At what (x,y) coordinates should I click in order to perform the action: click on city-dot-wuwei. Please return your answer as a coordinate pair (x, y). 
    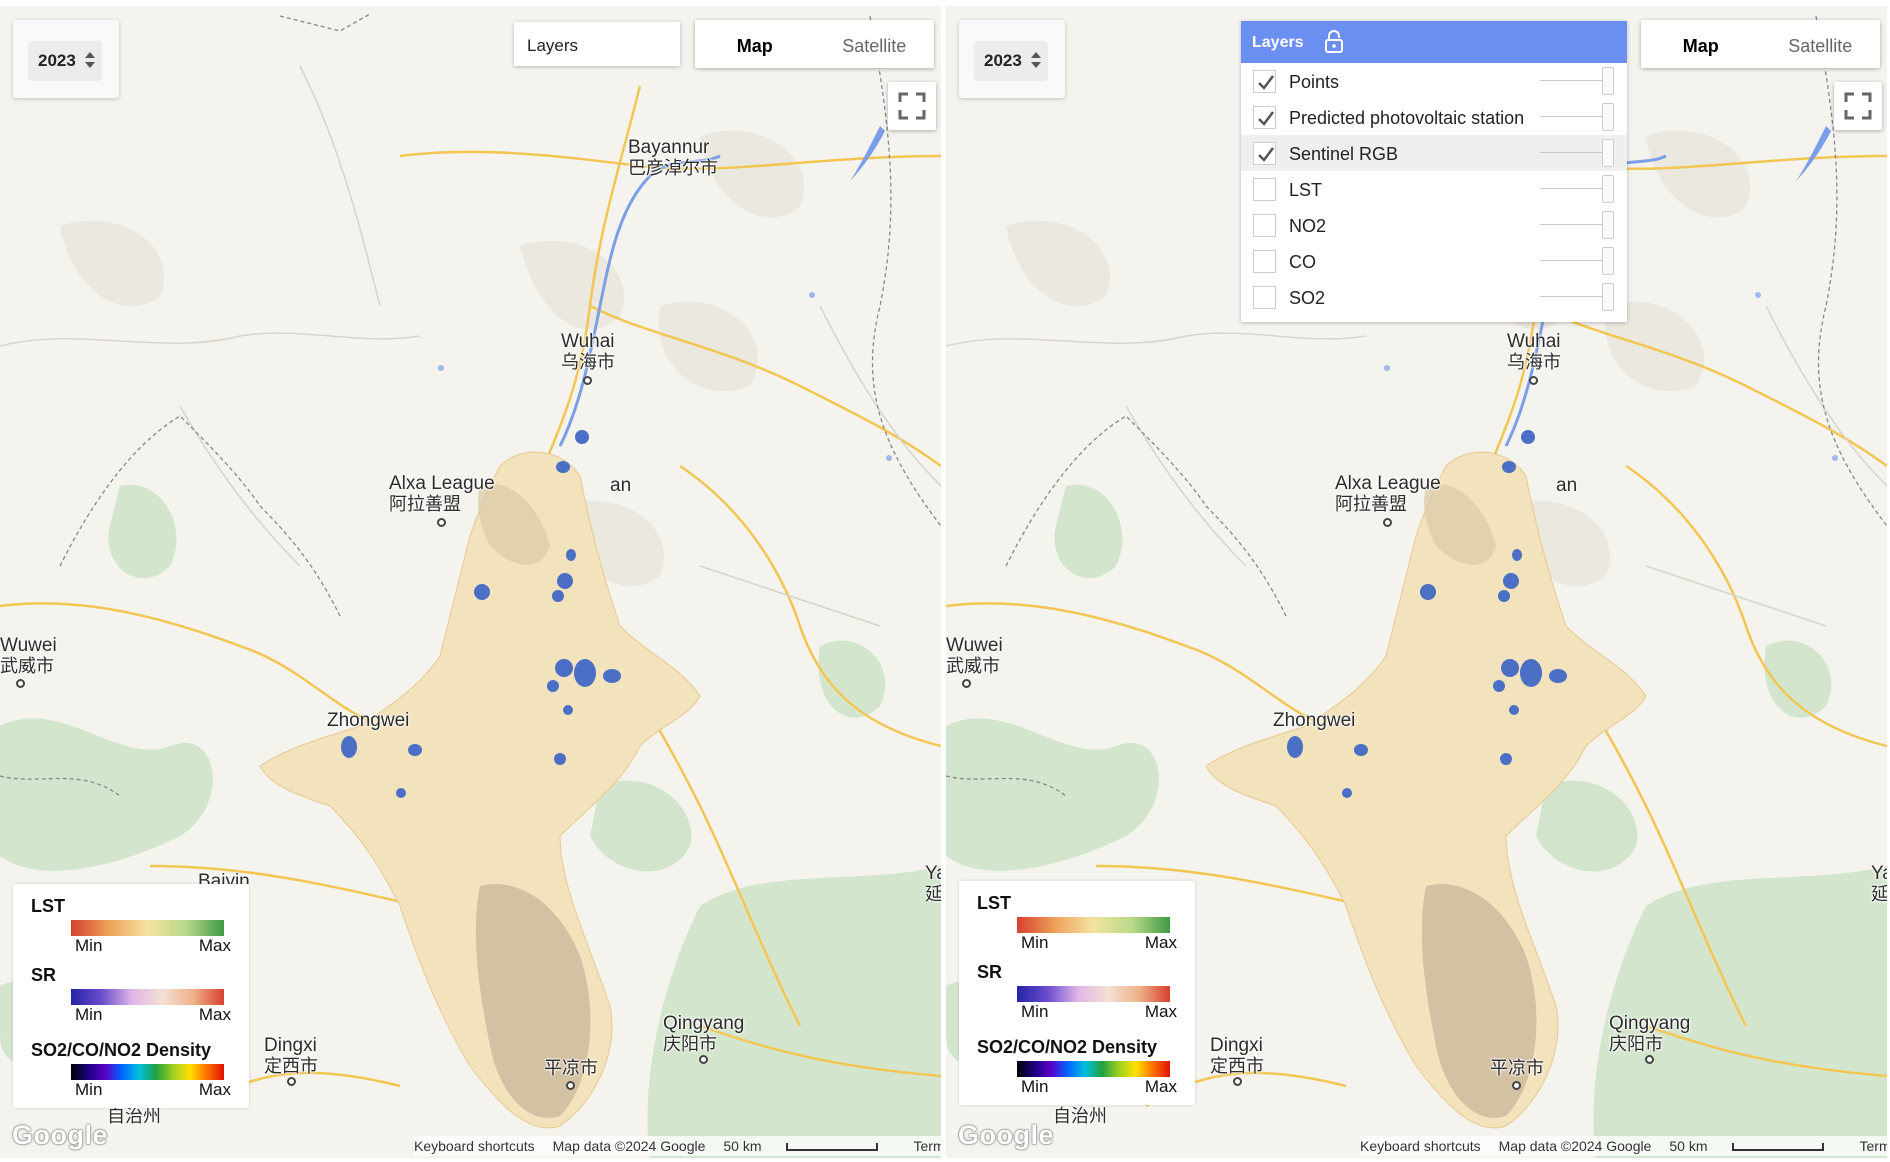
    Looking at the image, I should click on (20, 683).